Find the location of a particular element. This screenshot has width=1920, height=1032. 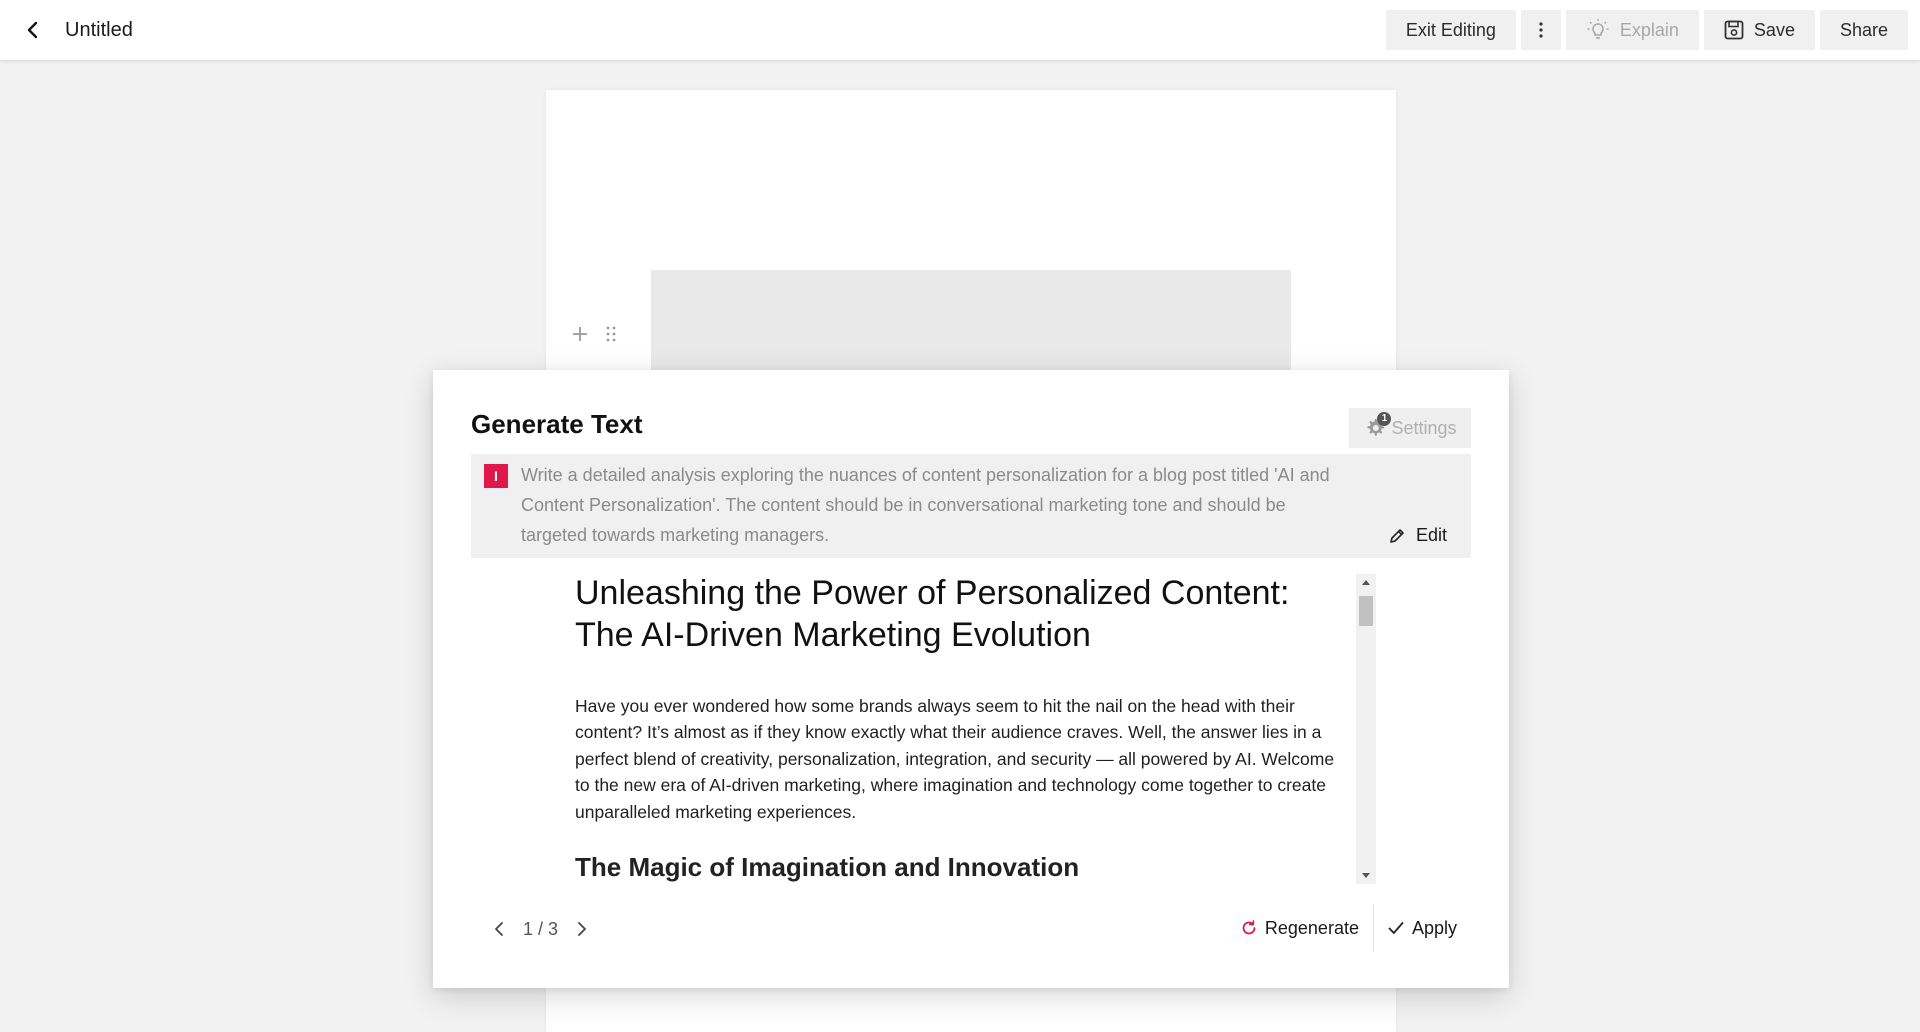

pencil-icon is located at coordinates (1397, 535).